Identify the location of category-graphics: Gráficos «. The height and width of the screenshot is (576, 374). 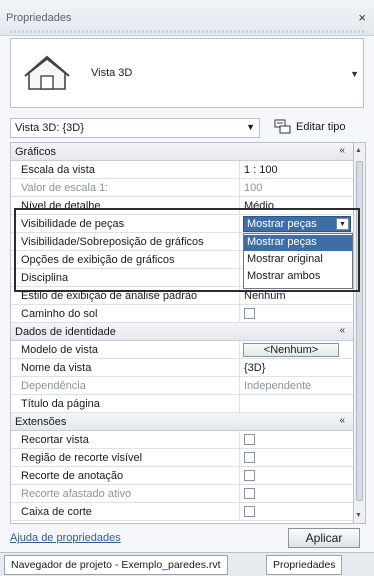
(182, 152).